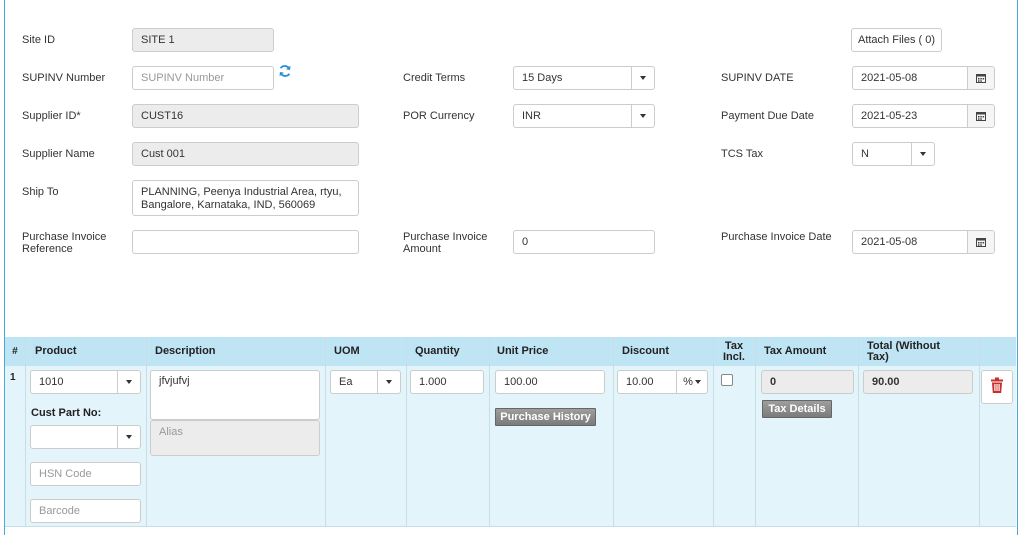  What do you see at coordinates (889, 78) in the screenshot?
I see `supinv-date-value: 2021-05-08` at bounding box center [889, 78].